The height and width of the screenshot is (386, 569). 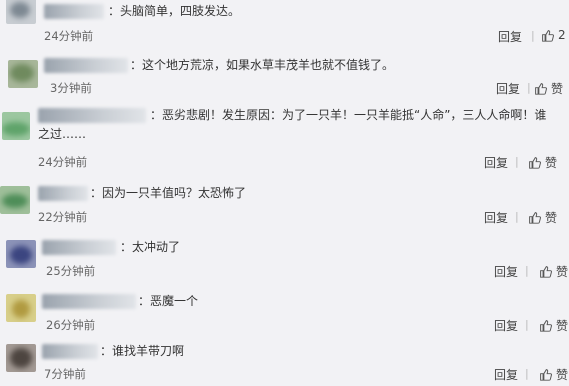 What do you see at coordinates (71, 325) in the screenshot?
I see `comment-time: 26分钟前` at bounding box center [71, 325].